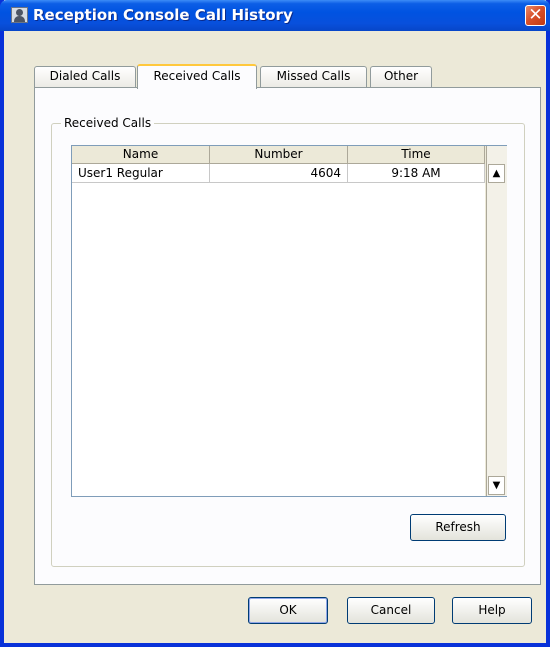 This screenshot has height=647, width=550. I want to click on cancel-button: Cancel, so click(391, 610).